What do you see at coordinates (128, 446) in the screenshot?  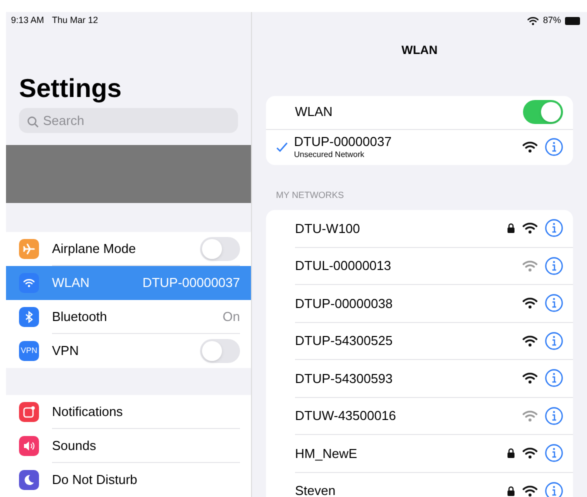 I see `settings-row: Sounds` at bounding box center [128, 446].